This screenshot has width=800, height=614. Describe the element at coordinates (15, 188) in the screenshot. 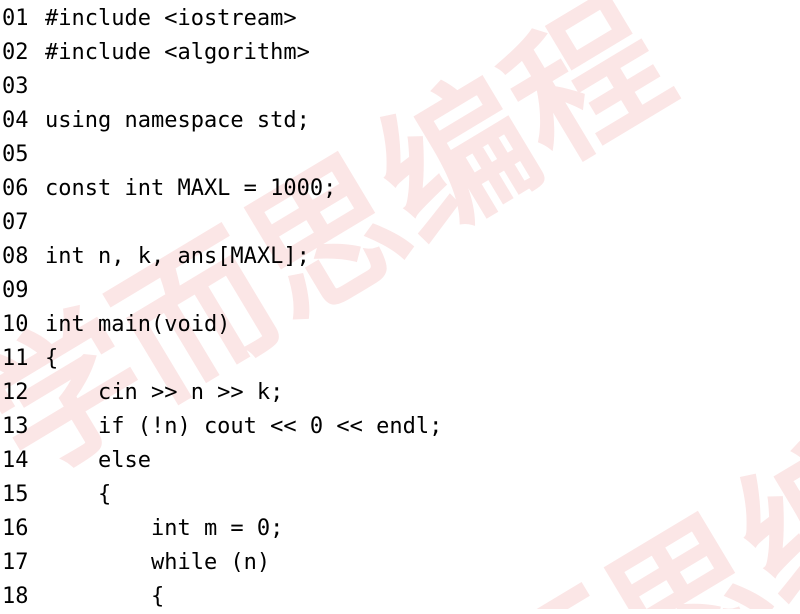

I see `line-number: 06` at that location.